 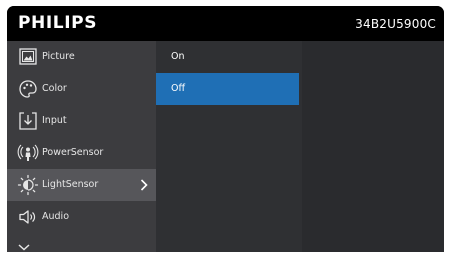 I want to click on speaker-icon, so click(x=28, y=217).